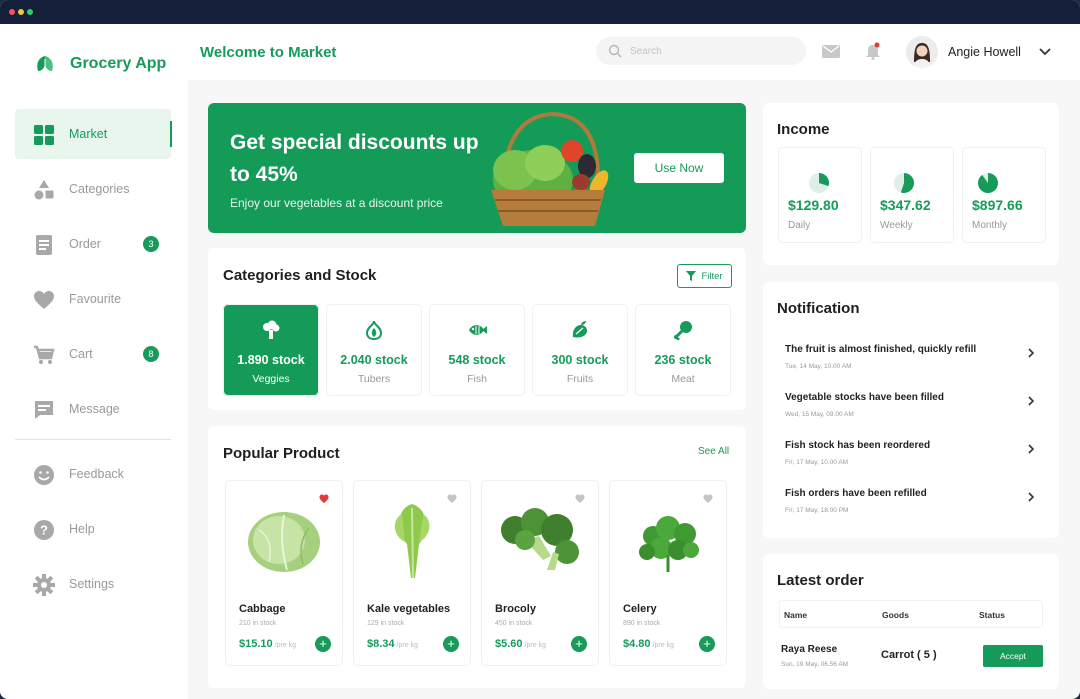  I want to click on sidebar-item-categories: Categories, so click(93, 189).